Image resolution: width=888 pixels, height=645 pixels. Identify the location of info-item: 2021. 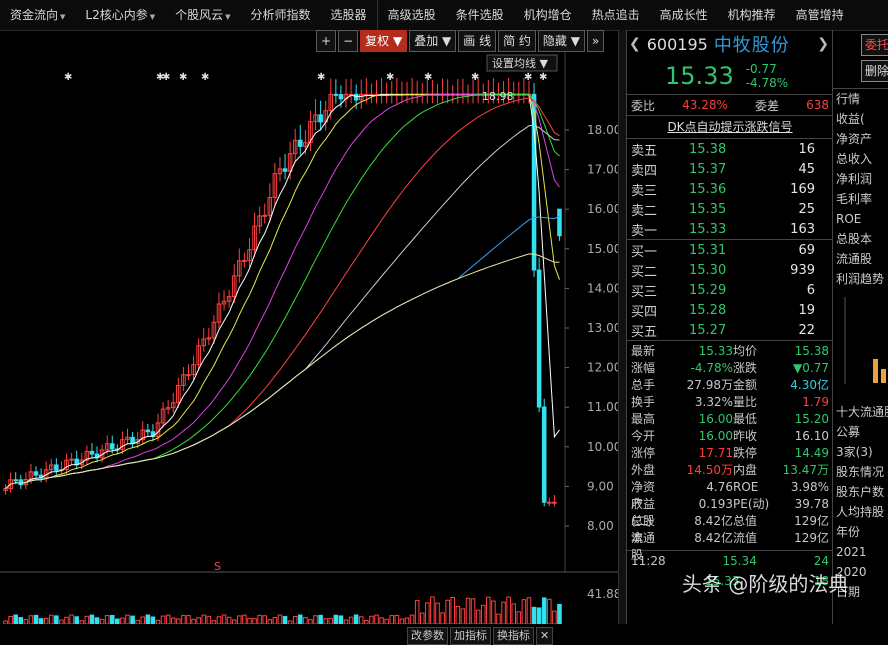
(851, 552).